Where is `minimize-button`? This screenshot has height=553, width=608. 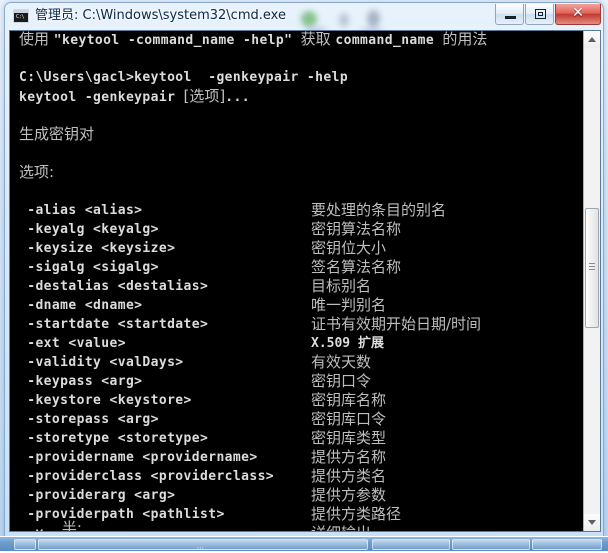 minimize-button is located at coordinates (509, 14).